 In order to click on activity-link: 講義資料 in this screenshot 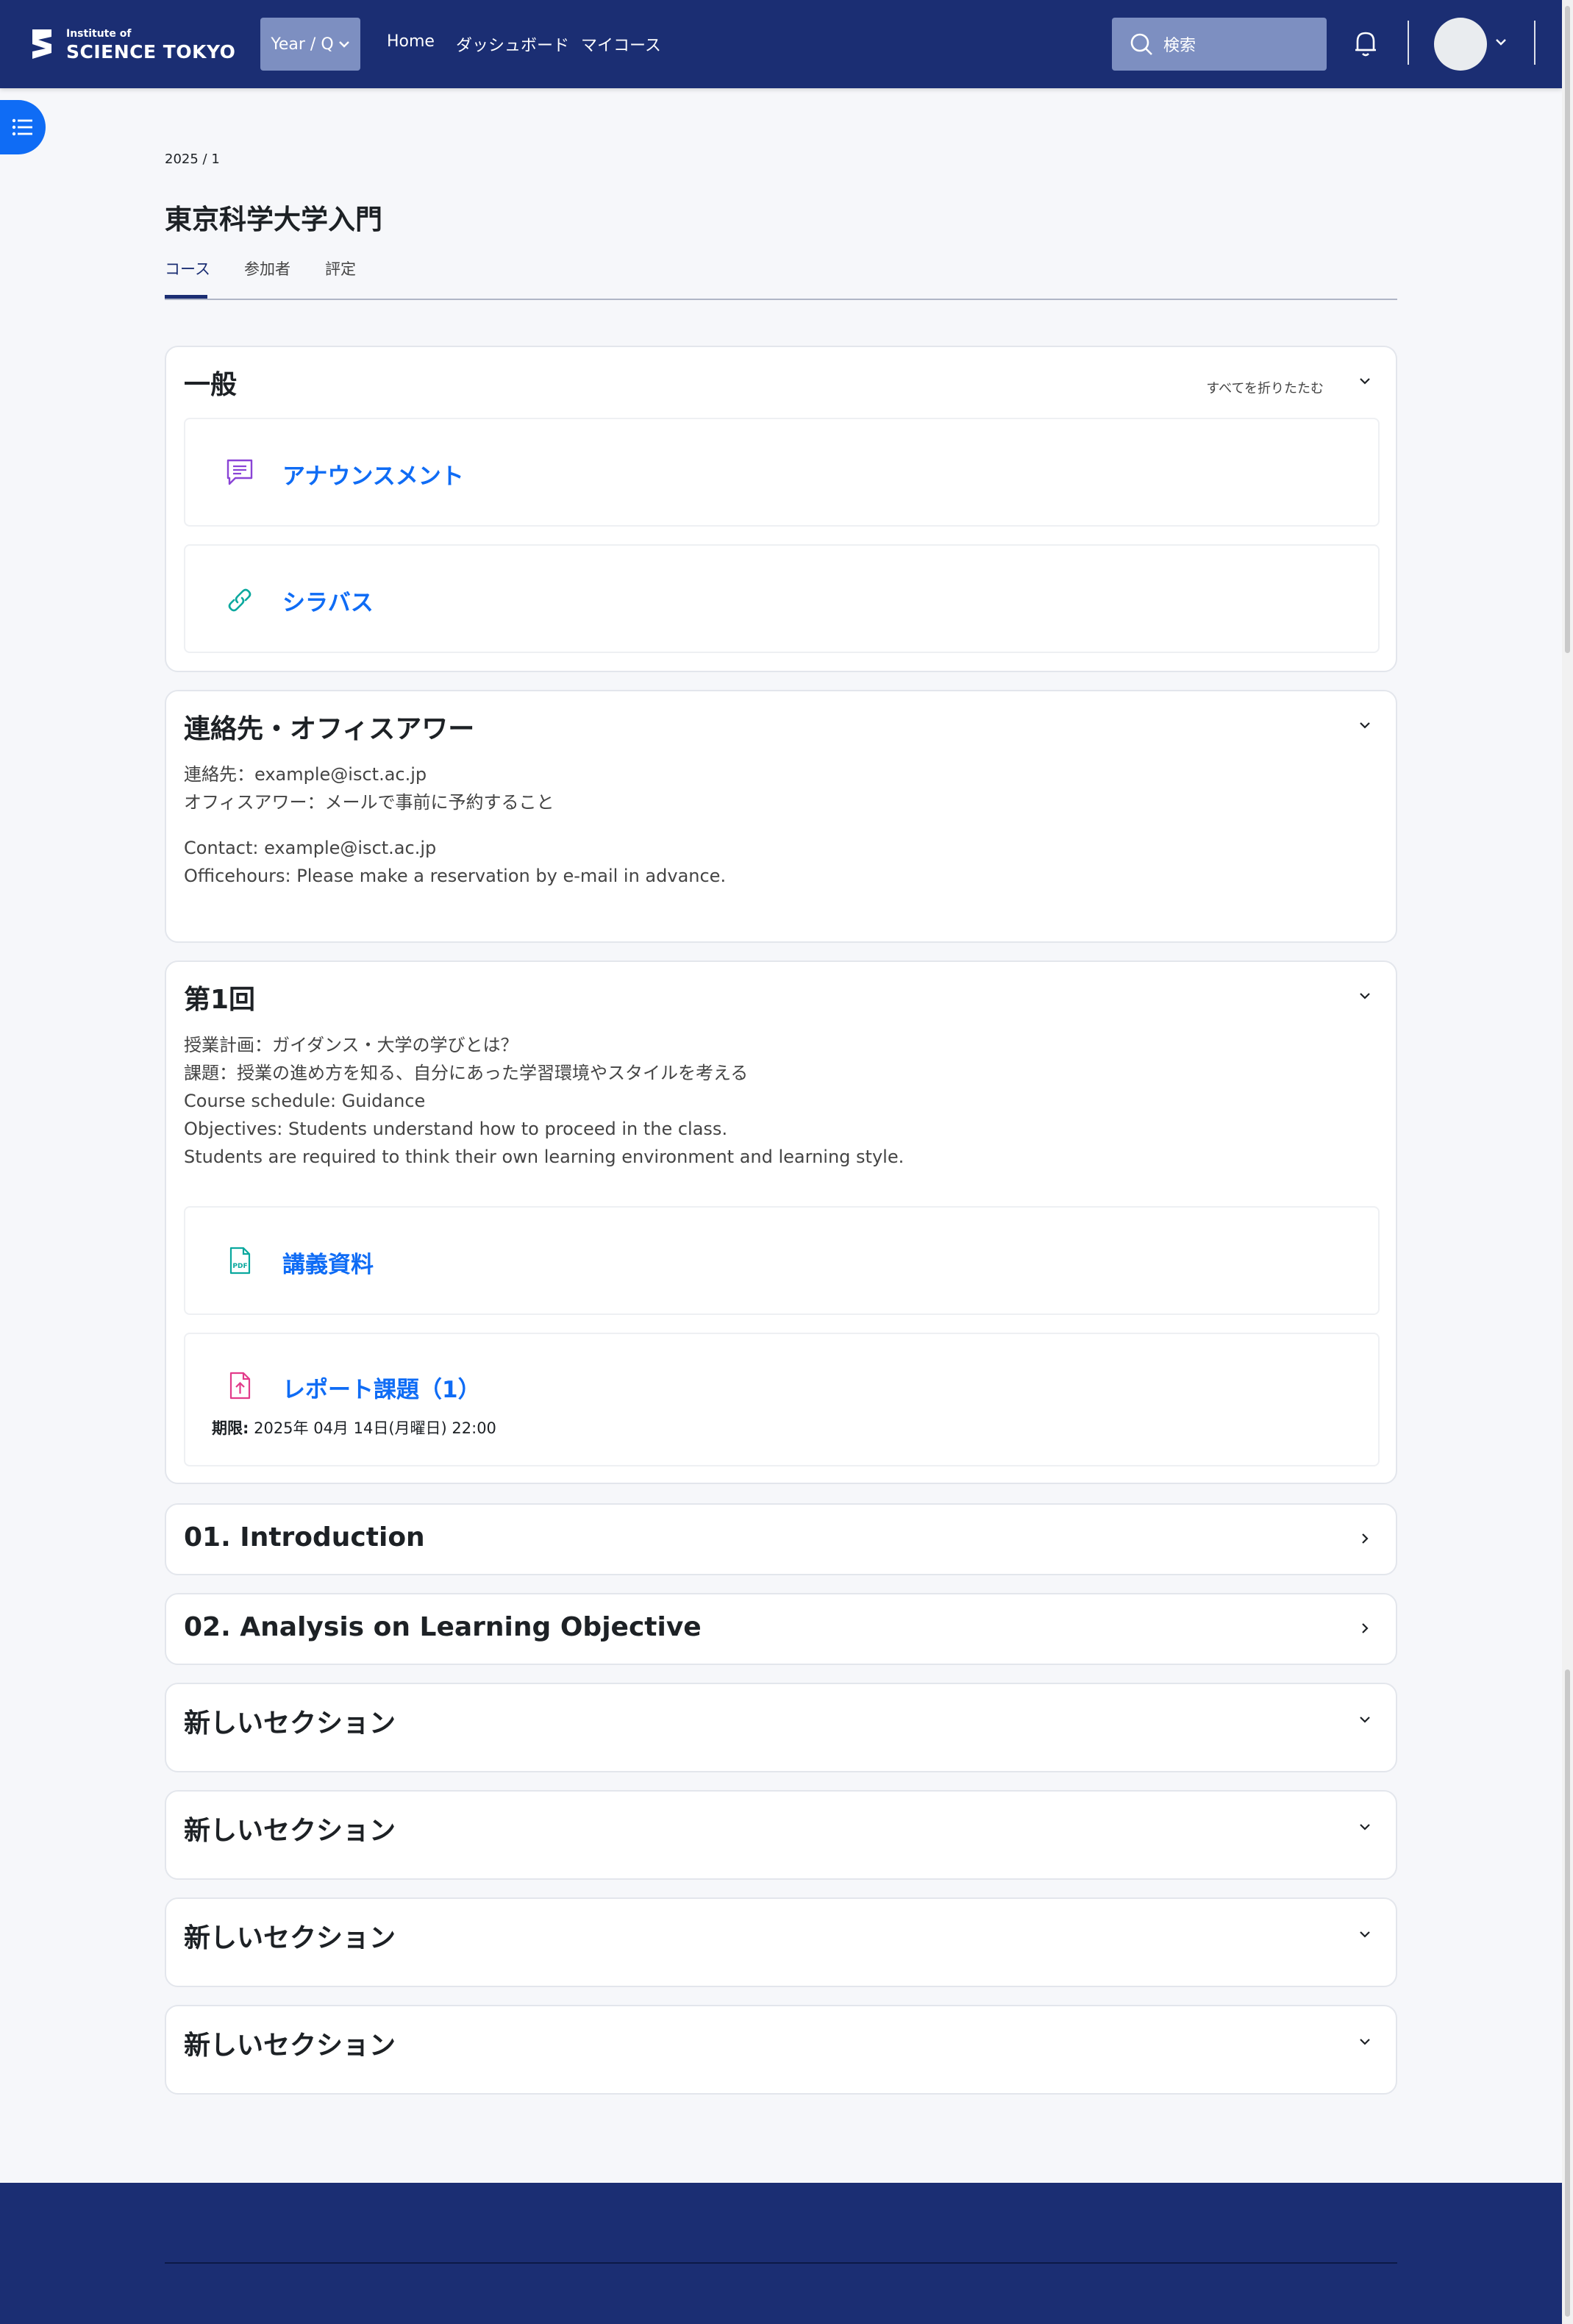, I will do `click(328, 1262)`.